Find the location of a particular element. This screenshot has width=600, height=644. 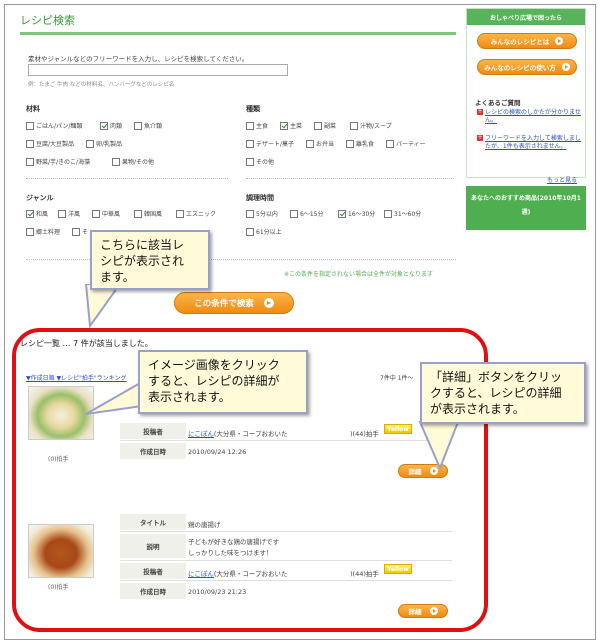

checkbox-type-dessert: デザート/菓子 is located at coordinates (270, 143).